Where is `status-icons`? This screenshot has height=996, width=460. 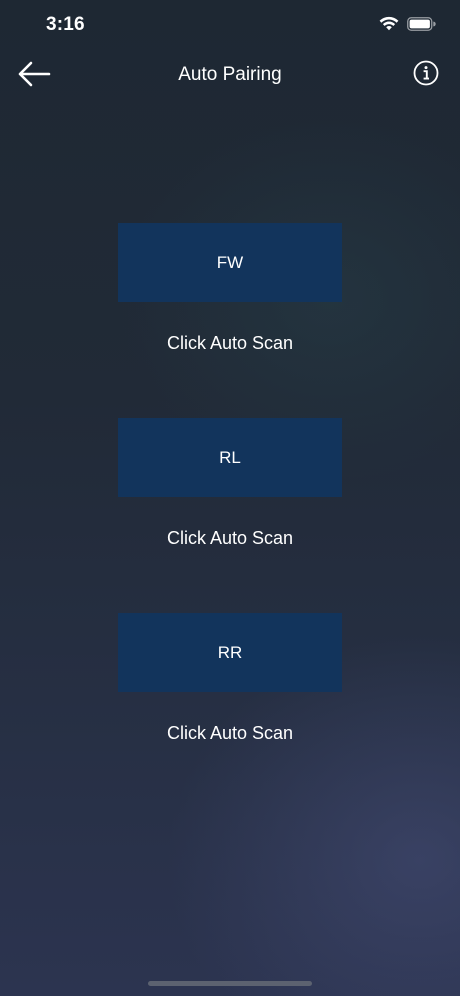 status-icons is located at coordinates (407, 23).